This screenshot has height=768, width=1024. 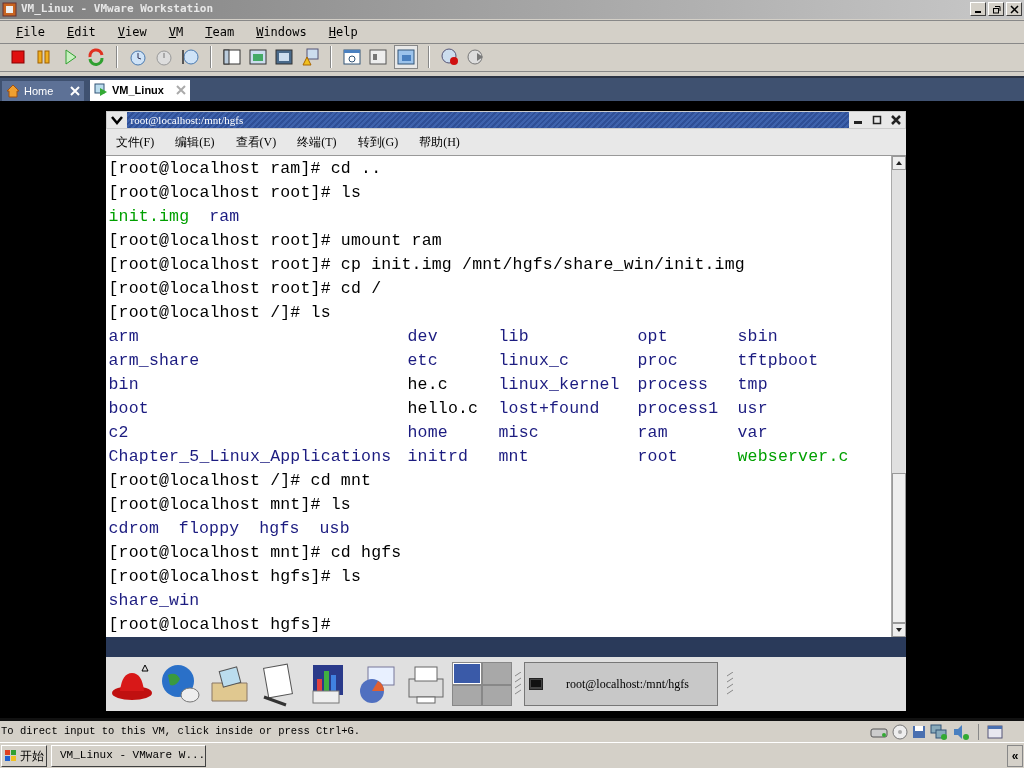 What do you see at coordinates (275, 240) in the screenshot?
I see `terminal-text: [root@localhost root]# umount ram` at bounding box center [275, 240].